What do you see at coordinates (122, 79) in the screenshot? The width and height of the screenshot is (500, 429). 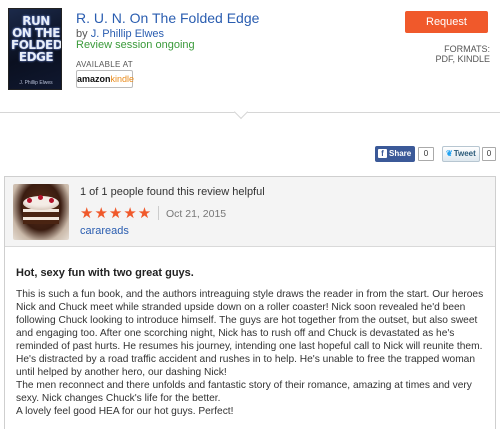 I see `kindle-product: kindle` at bounding box center [122, 79].